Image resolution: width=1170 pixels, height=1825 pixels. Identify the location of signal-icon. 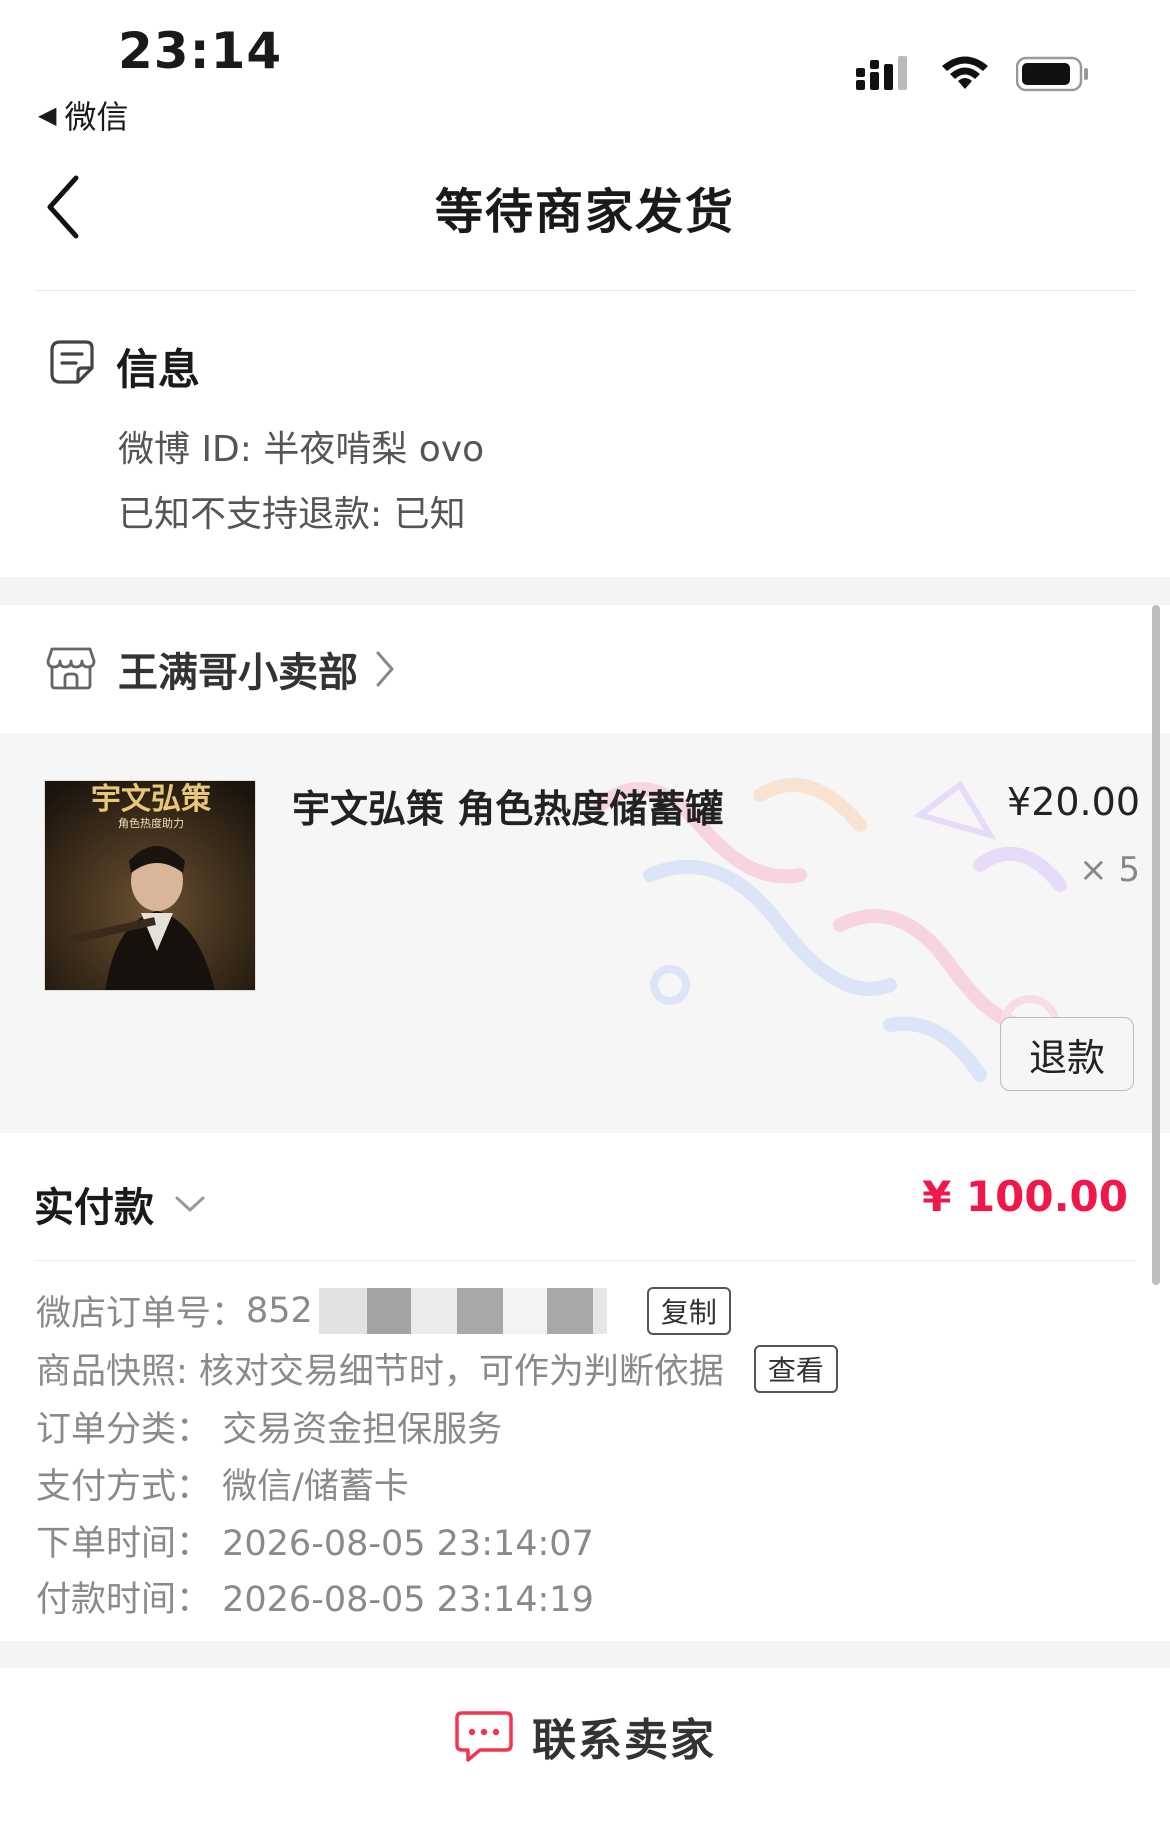
(881, 73).